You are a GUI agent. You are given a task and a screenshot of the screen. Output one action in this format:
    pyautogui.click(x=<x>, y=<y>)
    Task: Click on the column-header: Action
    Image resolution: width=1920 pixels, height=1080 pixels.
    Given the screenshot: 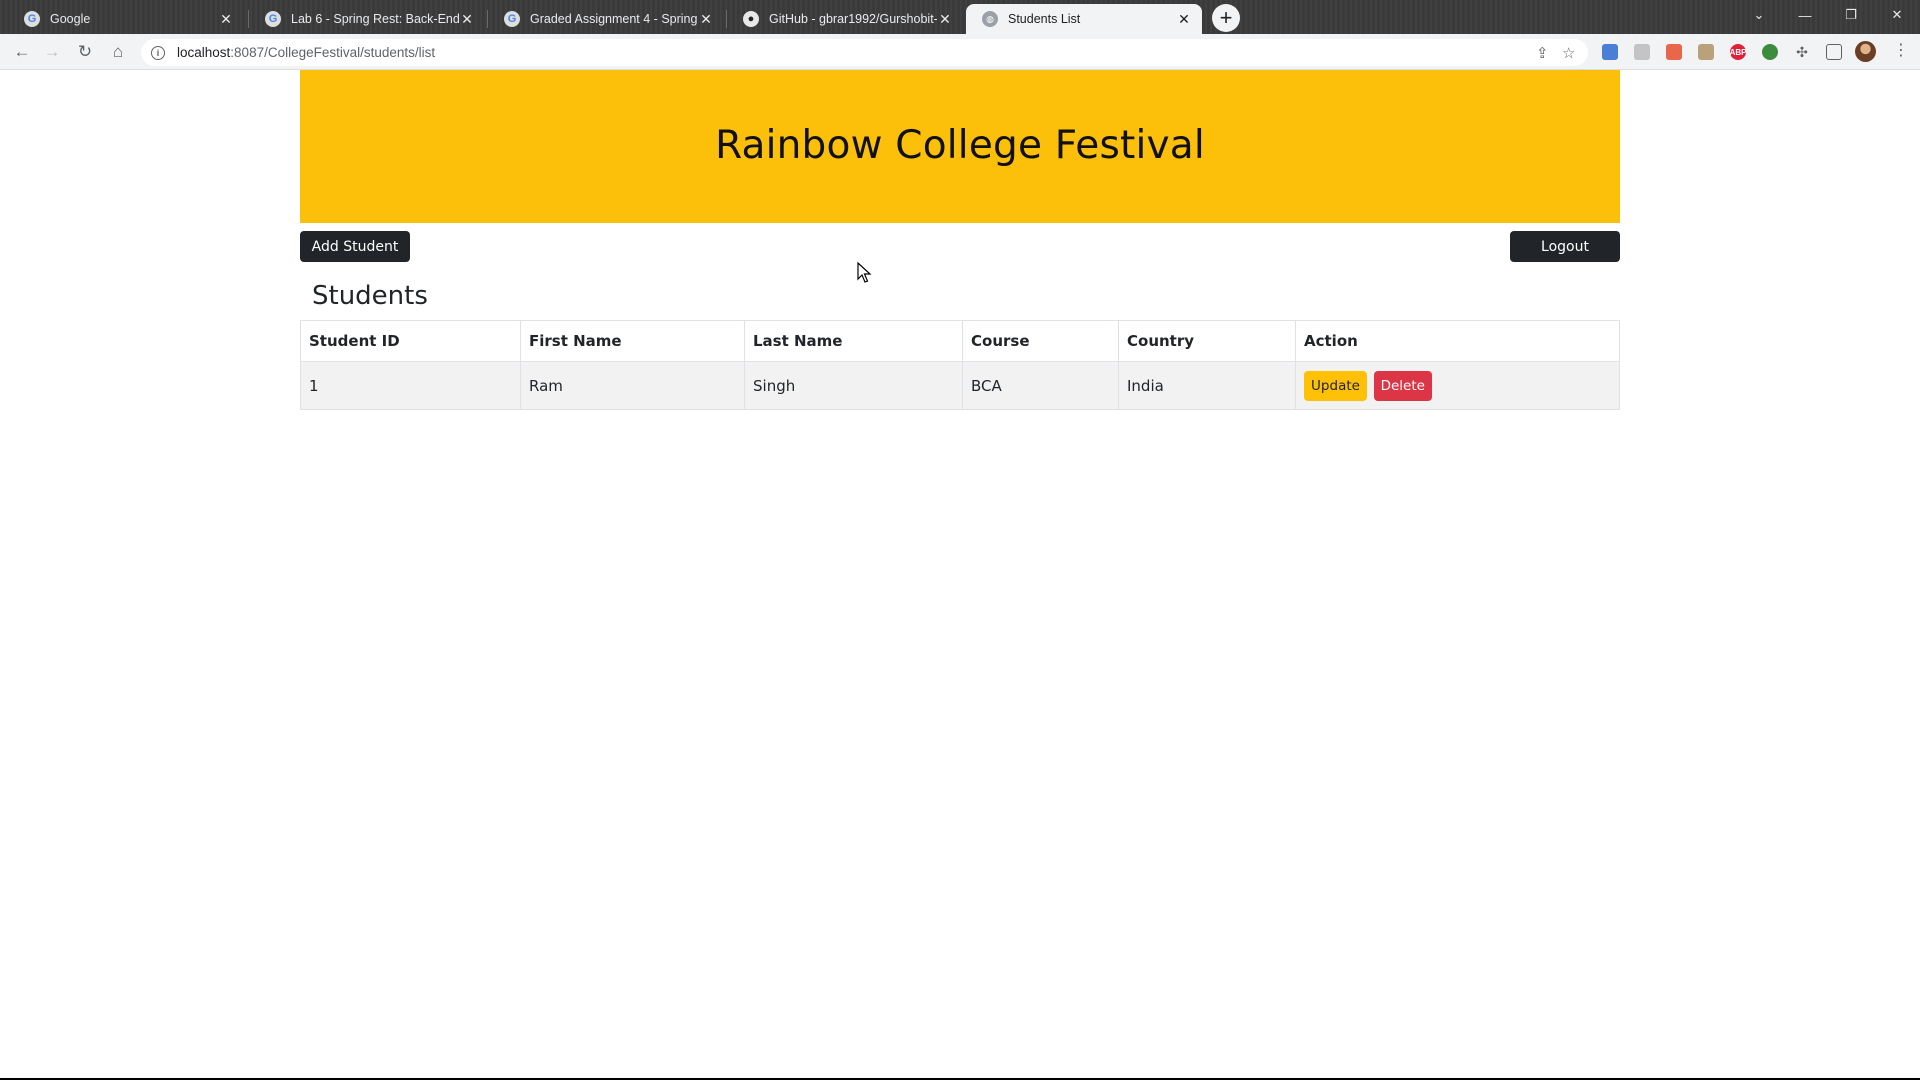 What is the action you would take?
    pyautogui.click(x=1457, y=341)
    